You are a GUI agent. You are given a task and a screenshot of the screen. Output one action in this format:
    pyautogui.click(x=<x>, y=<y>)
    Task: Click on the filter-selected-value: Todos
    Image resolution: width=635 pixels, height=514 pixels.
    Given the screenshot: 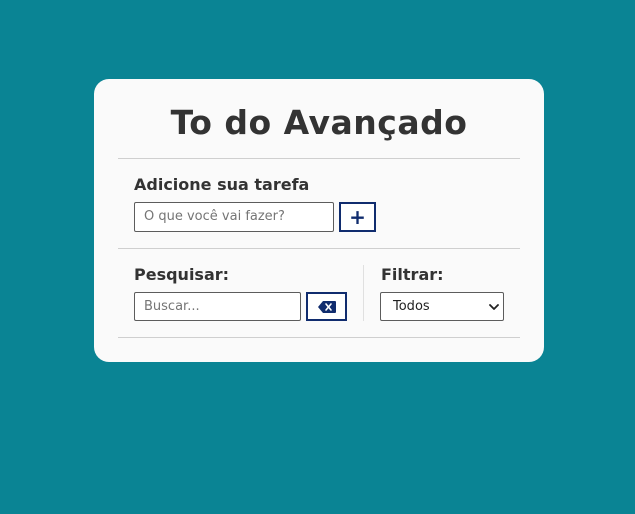 What is the action you would take?
    pyautogui.click(x=411, y=306)
    